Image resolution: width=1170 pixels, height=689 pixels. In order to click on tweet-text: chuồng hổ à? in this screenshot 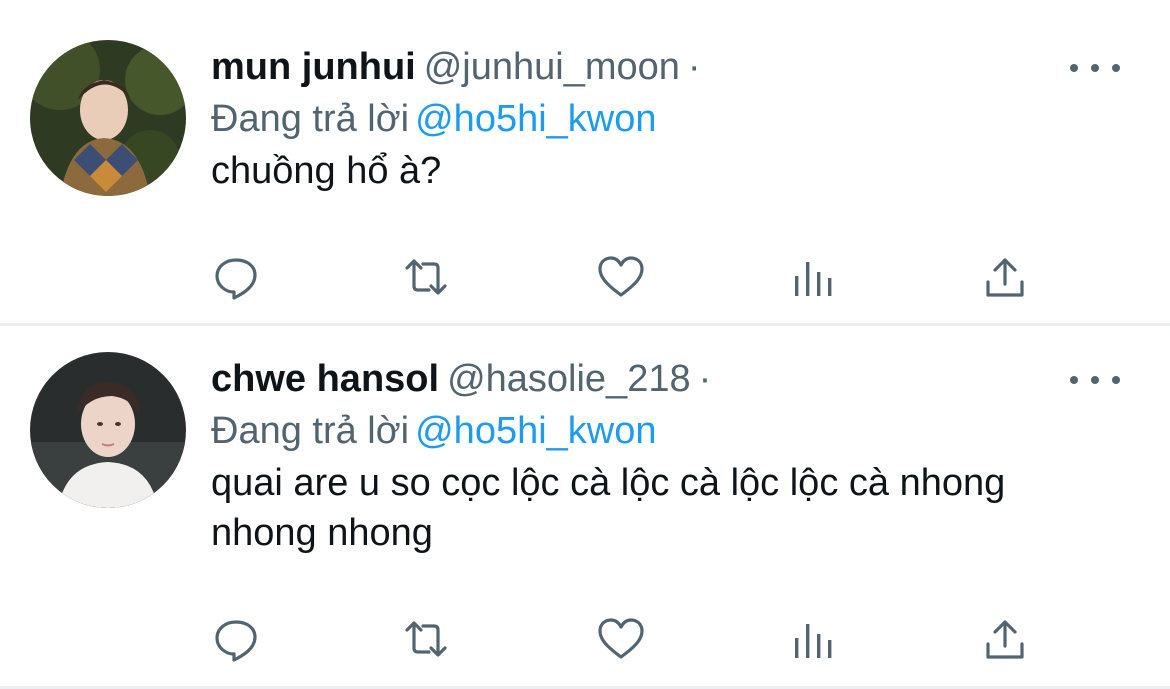, I will do `click(326, 171)`.